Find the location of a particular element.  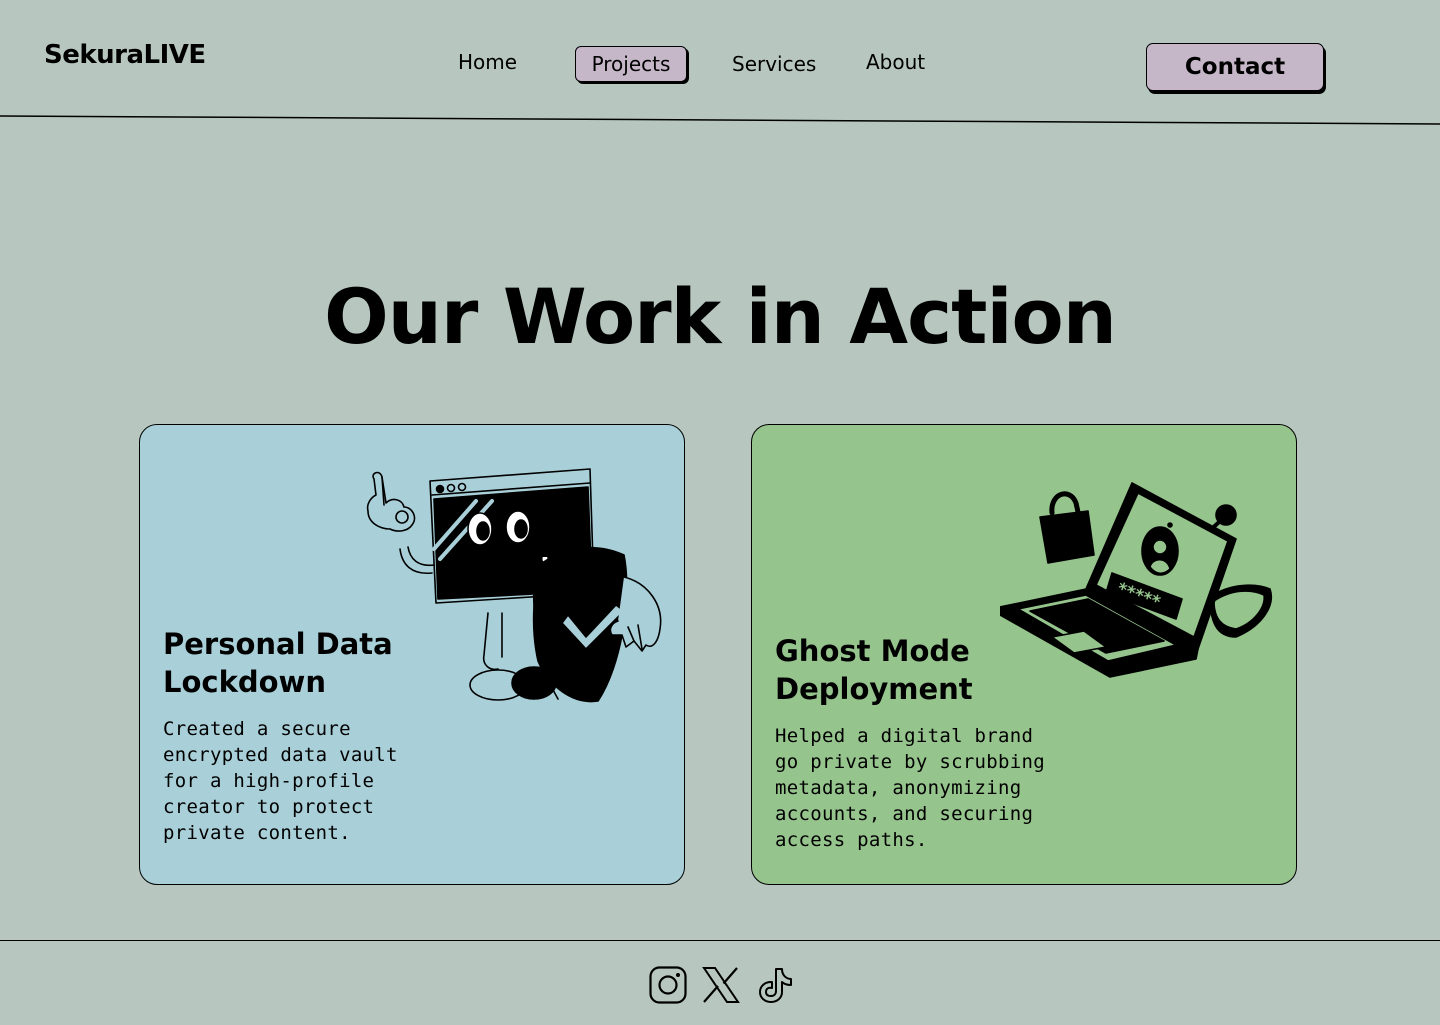

instagram-icon is located at coordinates (668, 985).